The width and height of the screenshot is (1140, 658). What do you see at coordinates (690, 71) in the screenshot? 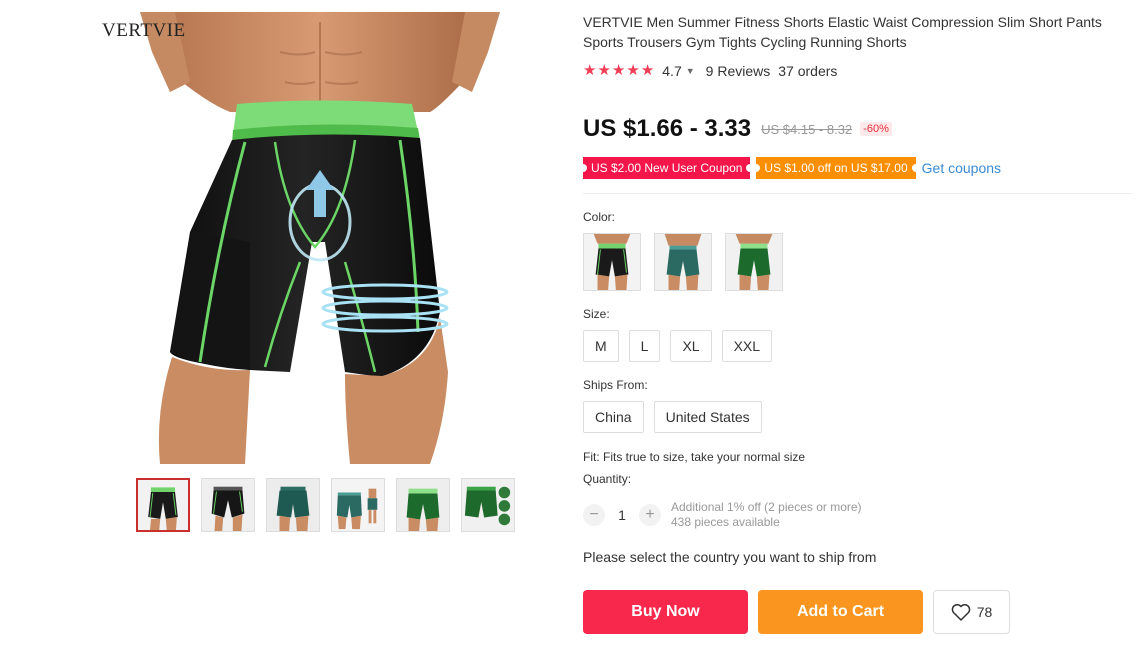
I see `chevron-down-icon: ▼` at bounding box center [690, 71].